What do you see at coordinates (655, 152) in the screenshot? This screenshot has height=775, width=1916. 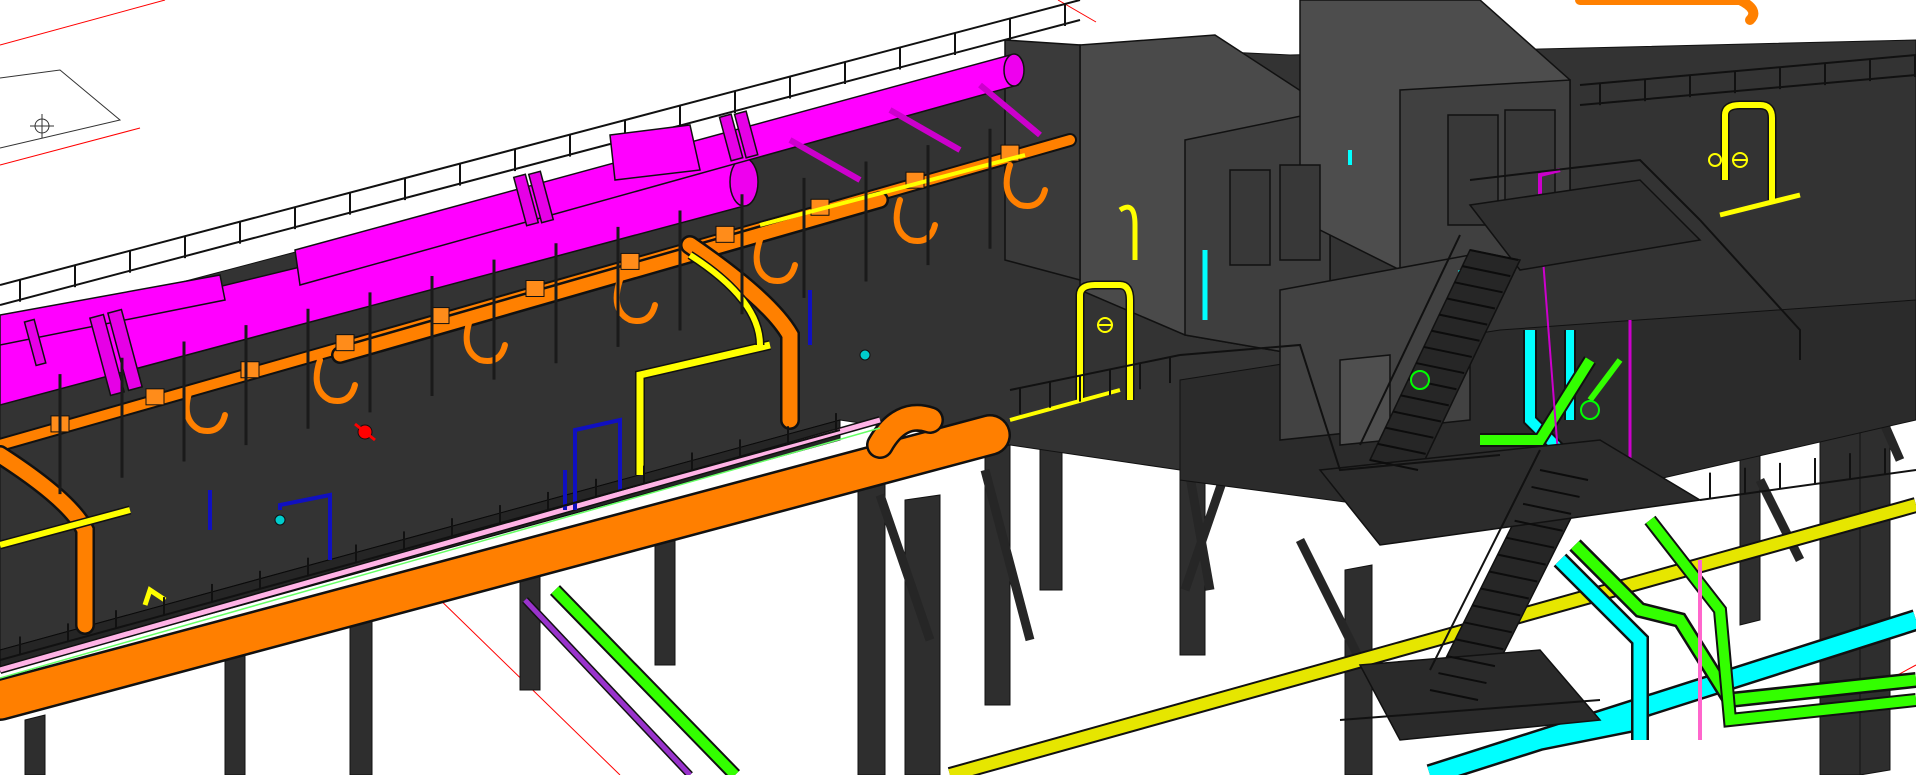 I see `vessel-saddle-box` at bounding box center [655, 152].